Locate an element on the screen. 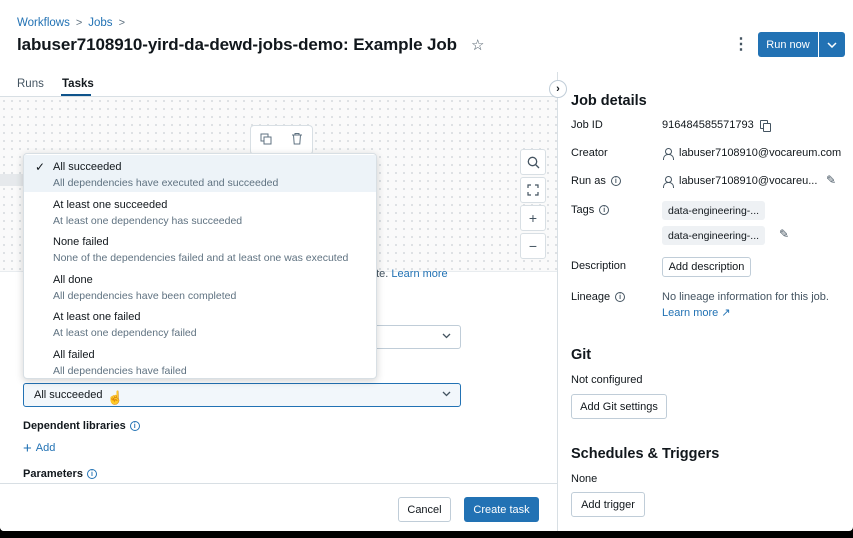 The image size is (853, 538). tab-bar: Runs Tasks is located at coordinates (278, 84).